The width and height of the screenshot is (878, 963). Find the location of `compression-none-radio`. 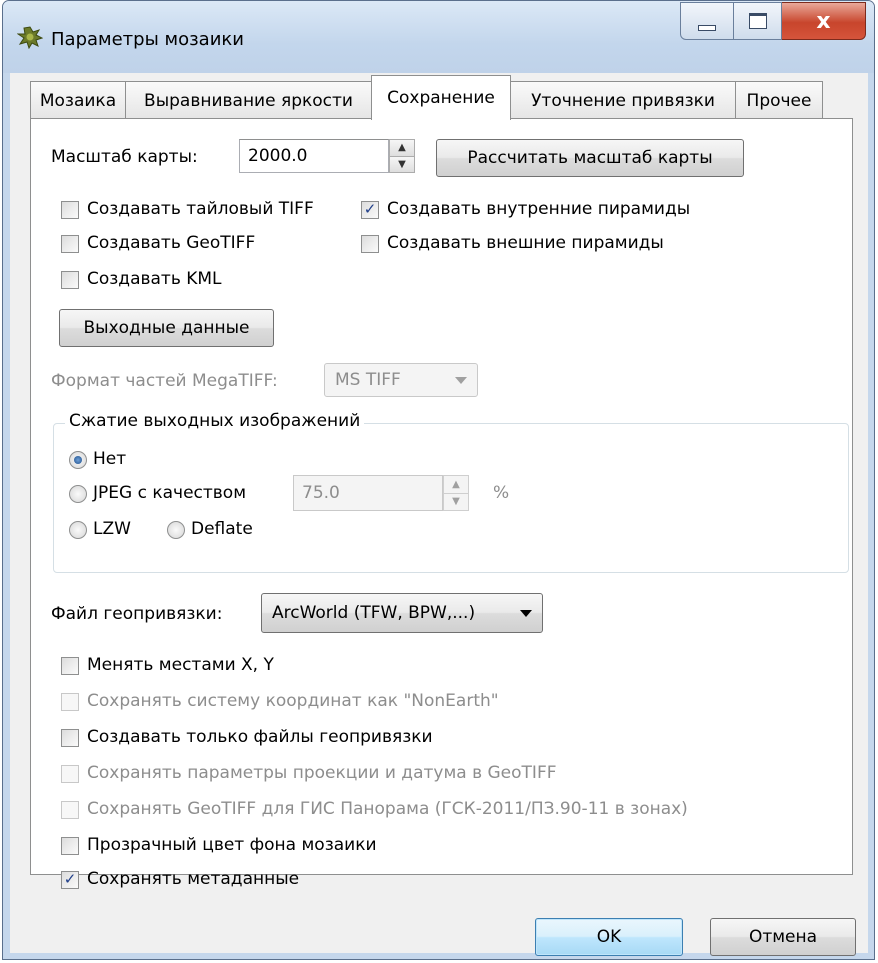

compression-none-radio is located at coordinates (78, 460).